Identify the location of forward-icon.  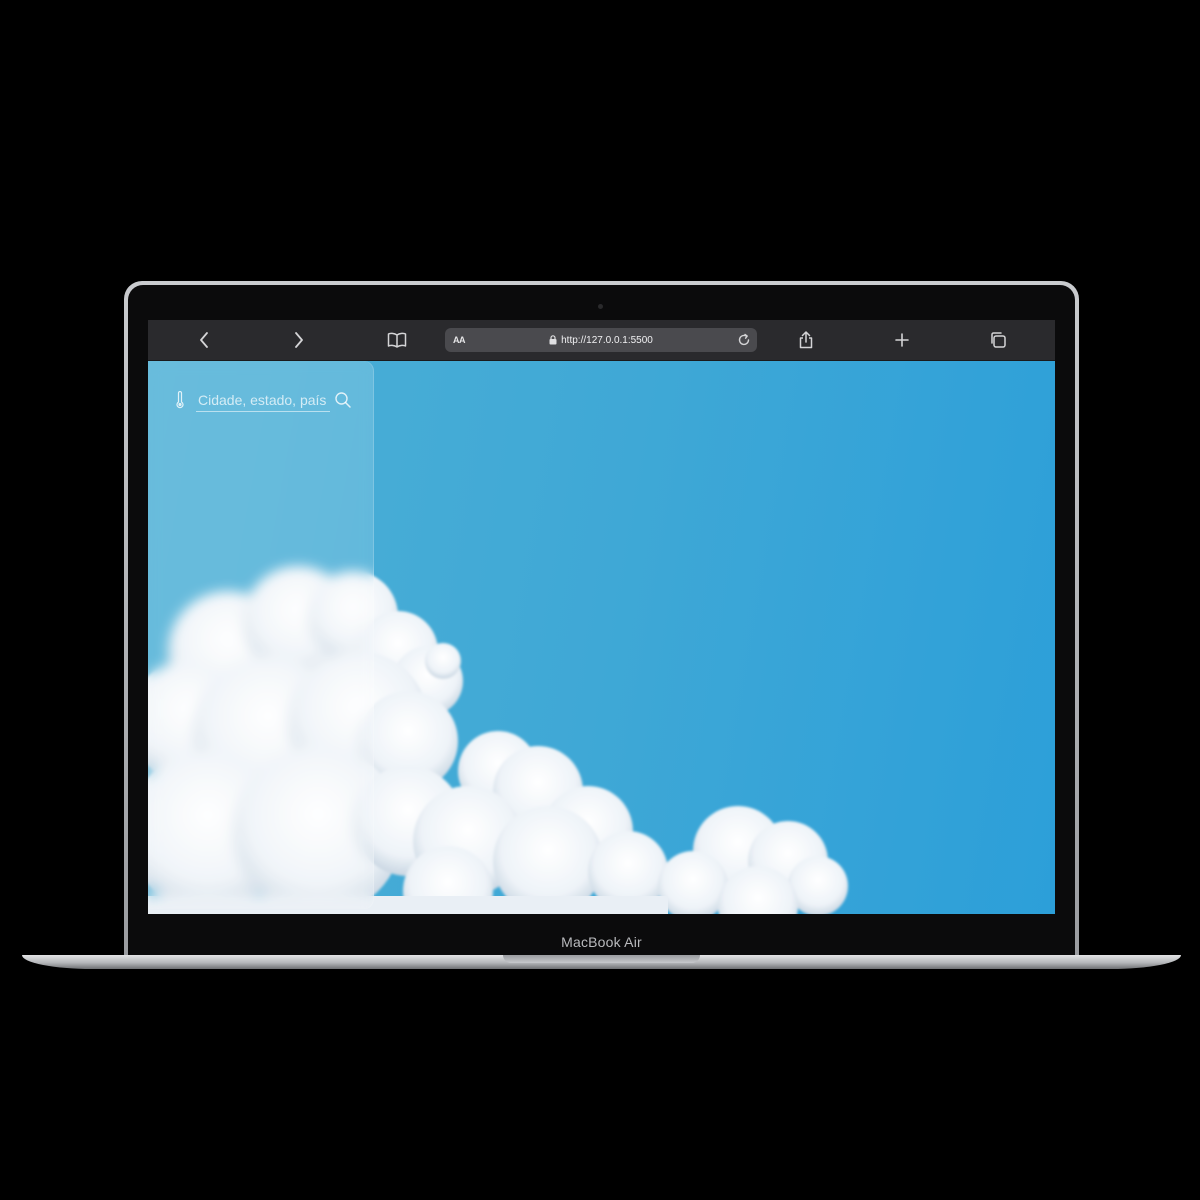
(299, 340).